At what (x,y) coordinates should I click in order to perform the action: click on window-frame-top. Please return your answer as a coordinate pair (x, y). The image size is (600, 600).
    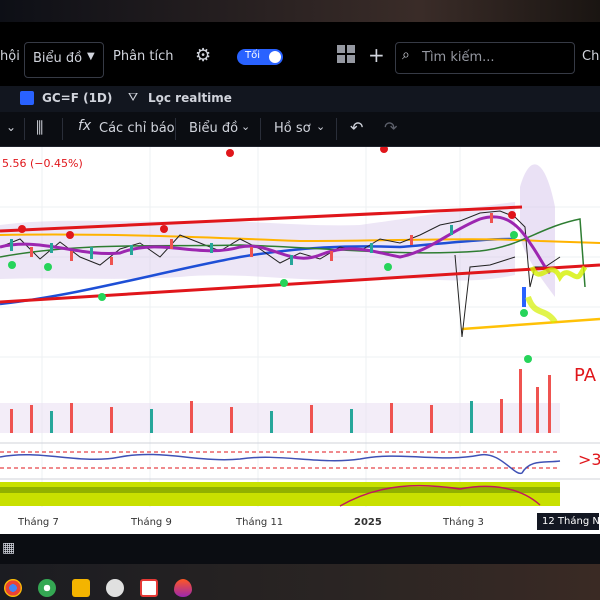
    Looking at the image, I should click on (300, 11).